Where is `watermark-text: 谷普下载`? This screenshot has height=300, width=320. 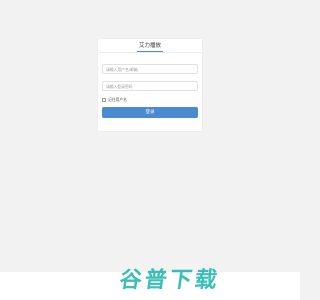
watermark-text: 谷普下载 is located at coordinates (169, 280).